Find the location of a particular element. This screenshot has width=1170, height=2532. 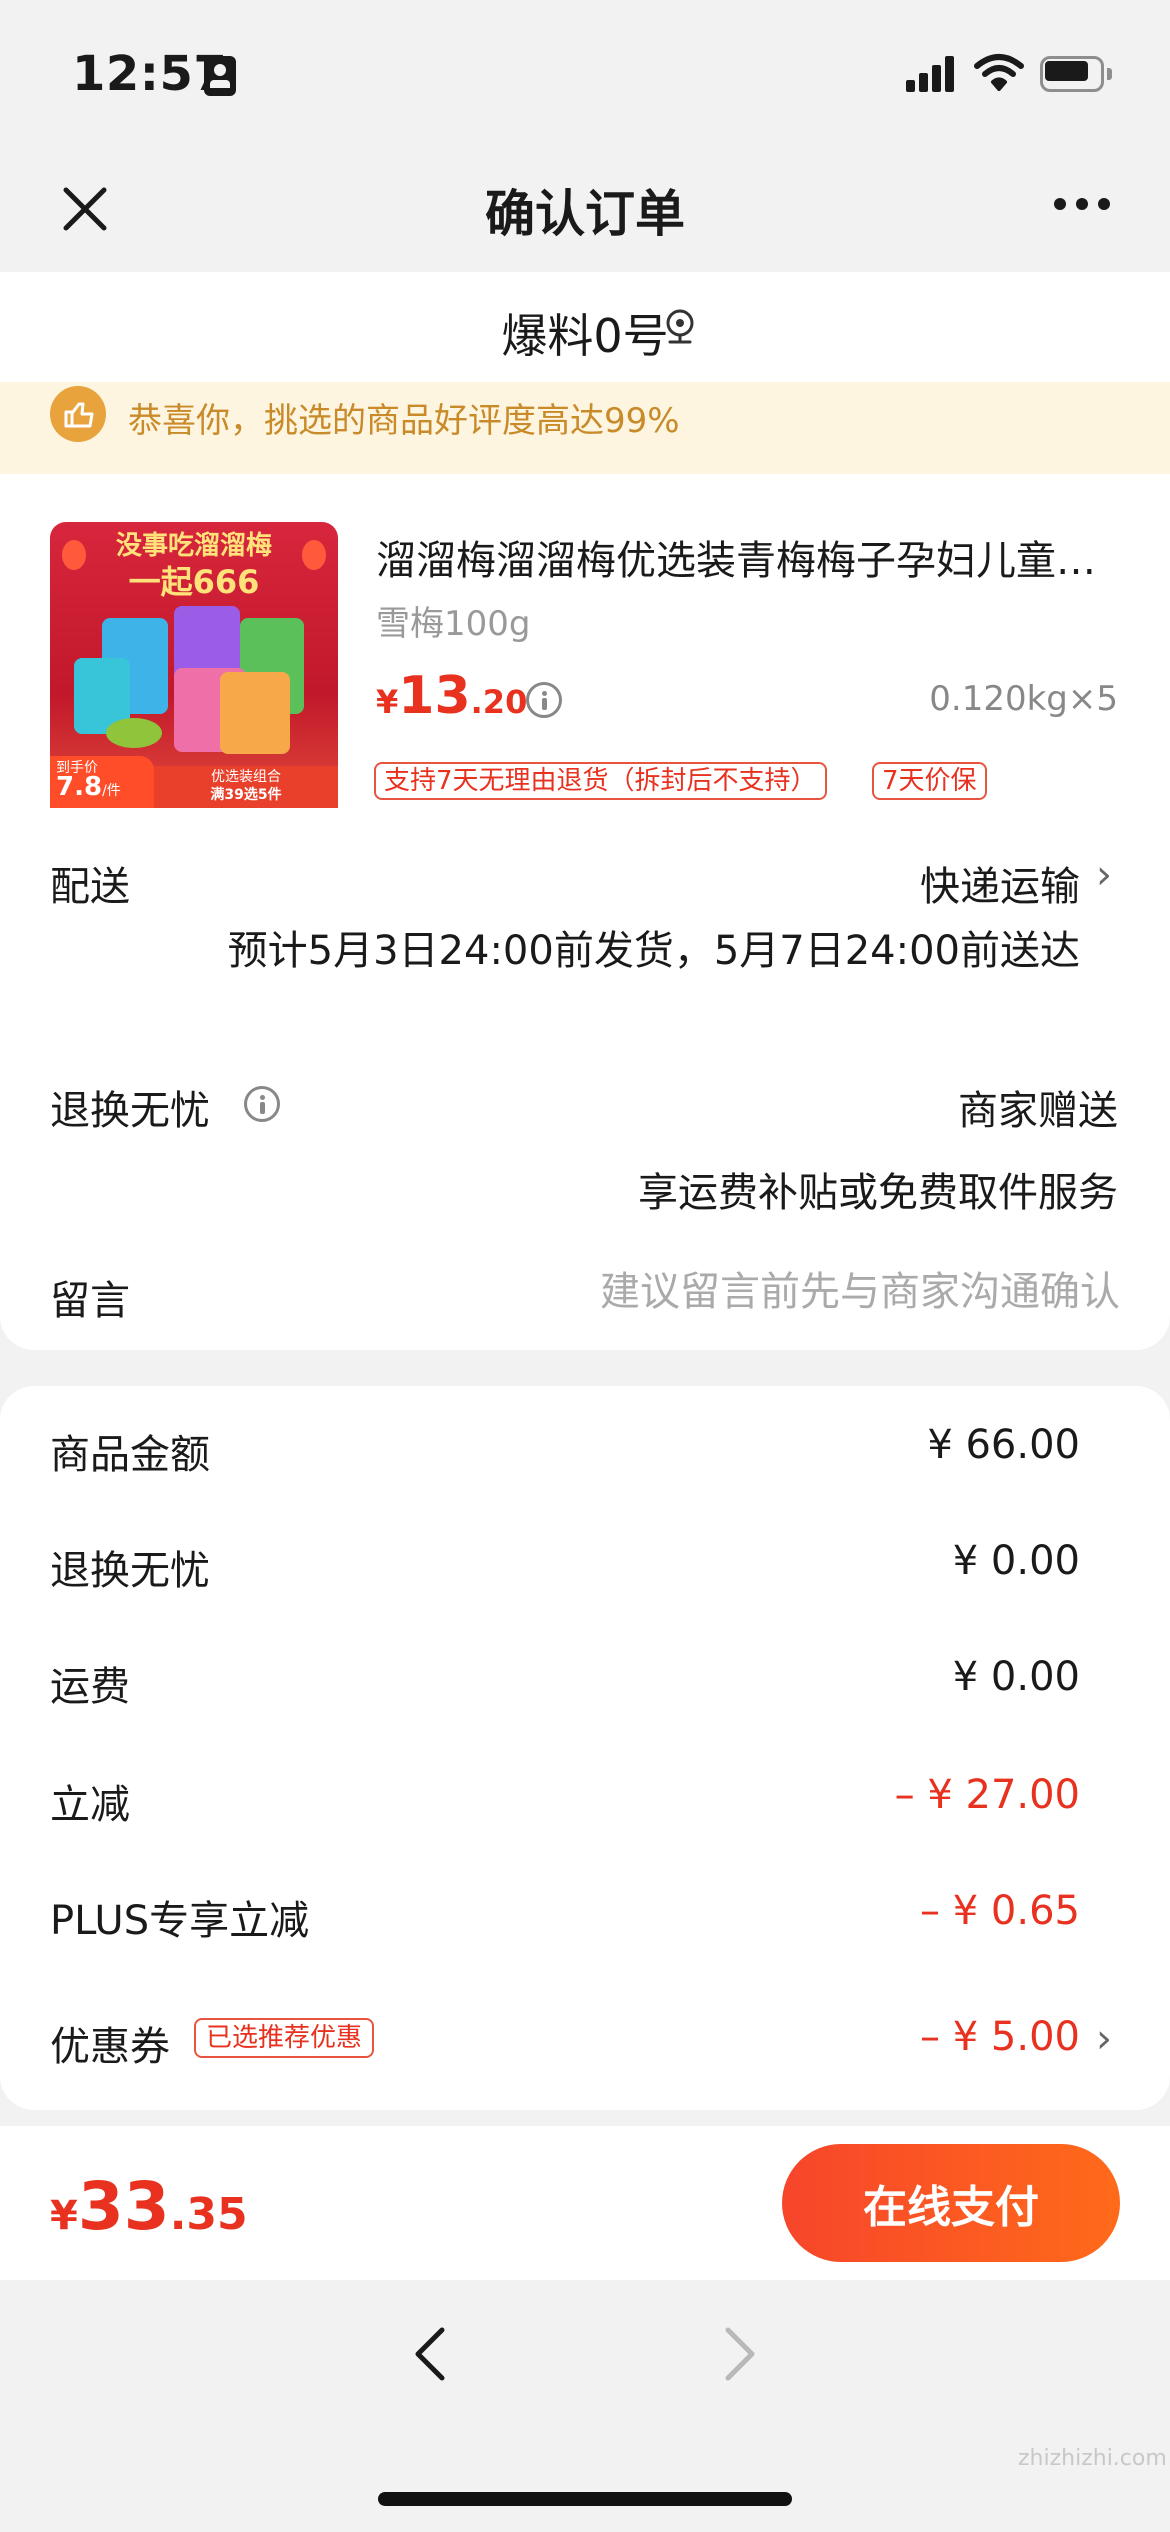

summary-value-coupon: – ¥ 5.00 is located at coordinates (890, 2037).